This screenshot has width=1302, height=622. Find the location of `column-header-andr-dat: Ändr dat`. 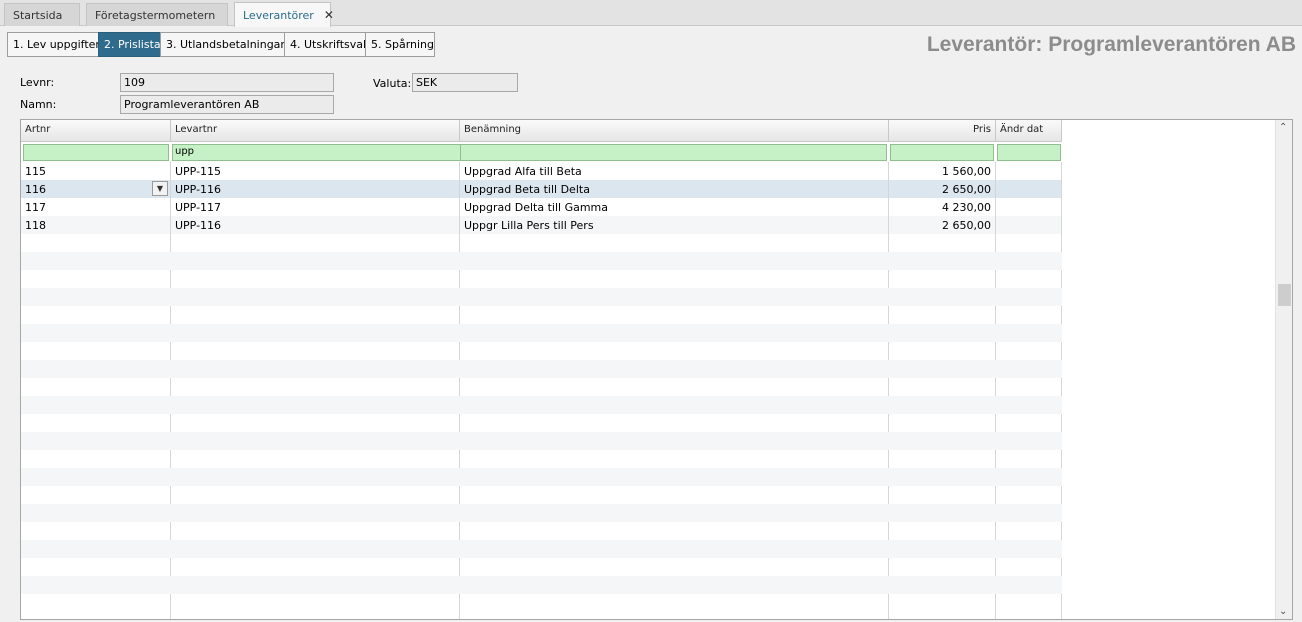

column-header-andr-dat: Ändr dat is located at coordinates (1029, 131).